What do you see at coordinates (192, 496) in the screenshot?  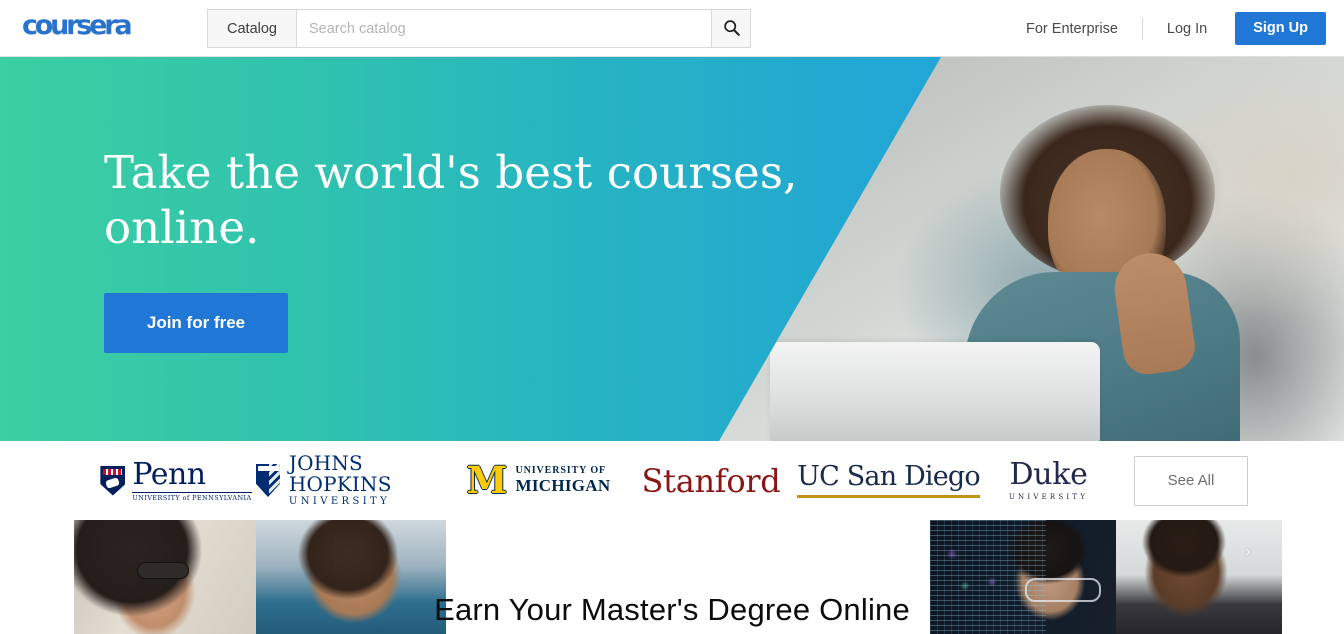 I see `penn-subtitle: UNIVERSITY of PENNSYLVANIA` at bounding box center [192, 496].